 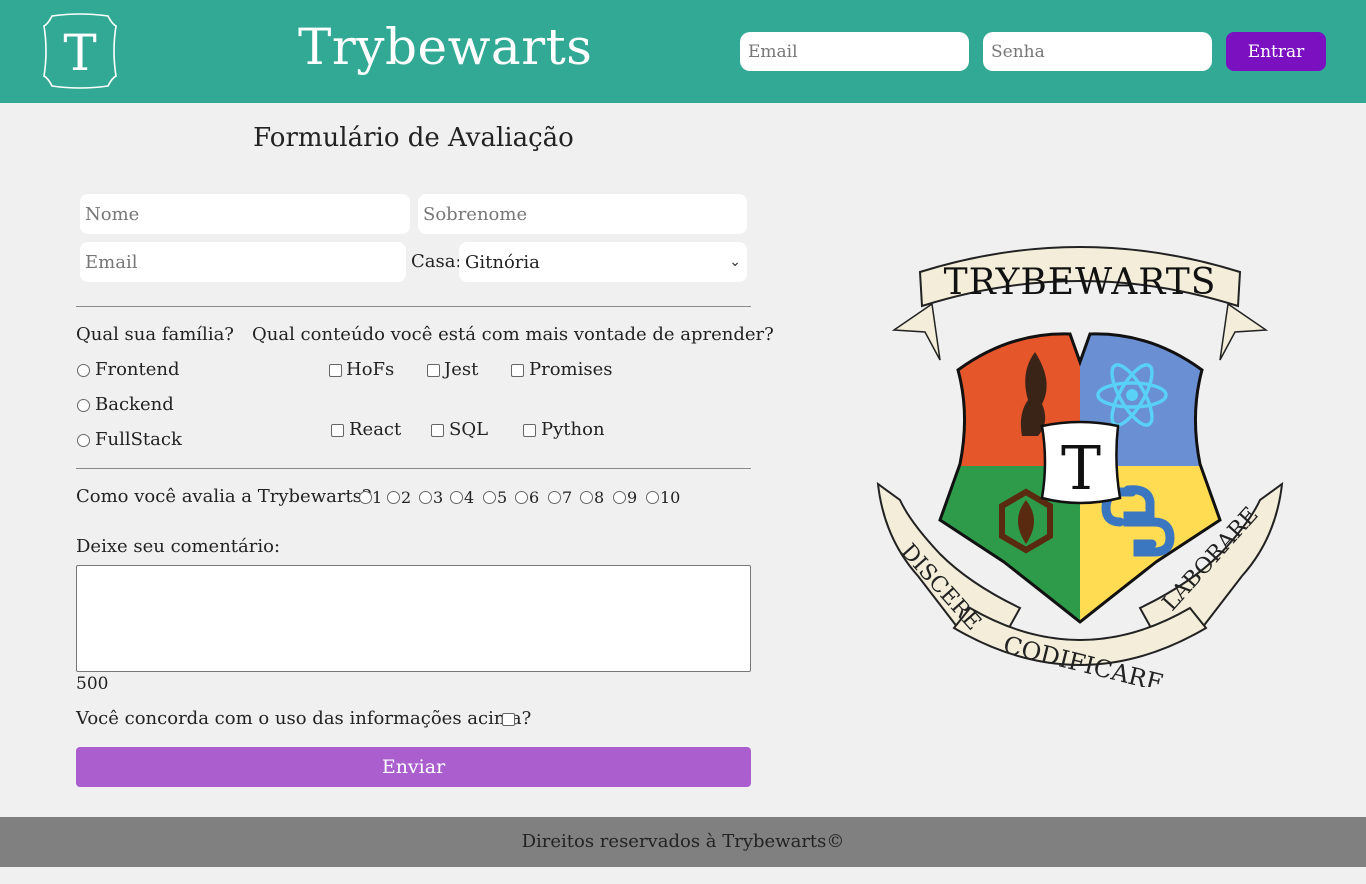 What do you see at coordinates (413, 767) in the screenshot?
I see `submit-button: Enviar` at bounding box center [413, 767].